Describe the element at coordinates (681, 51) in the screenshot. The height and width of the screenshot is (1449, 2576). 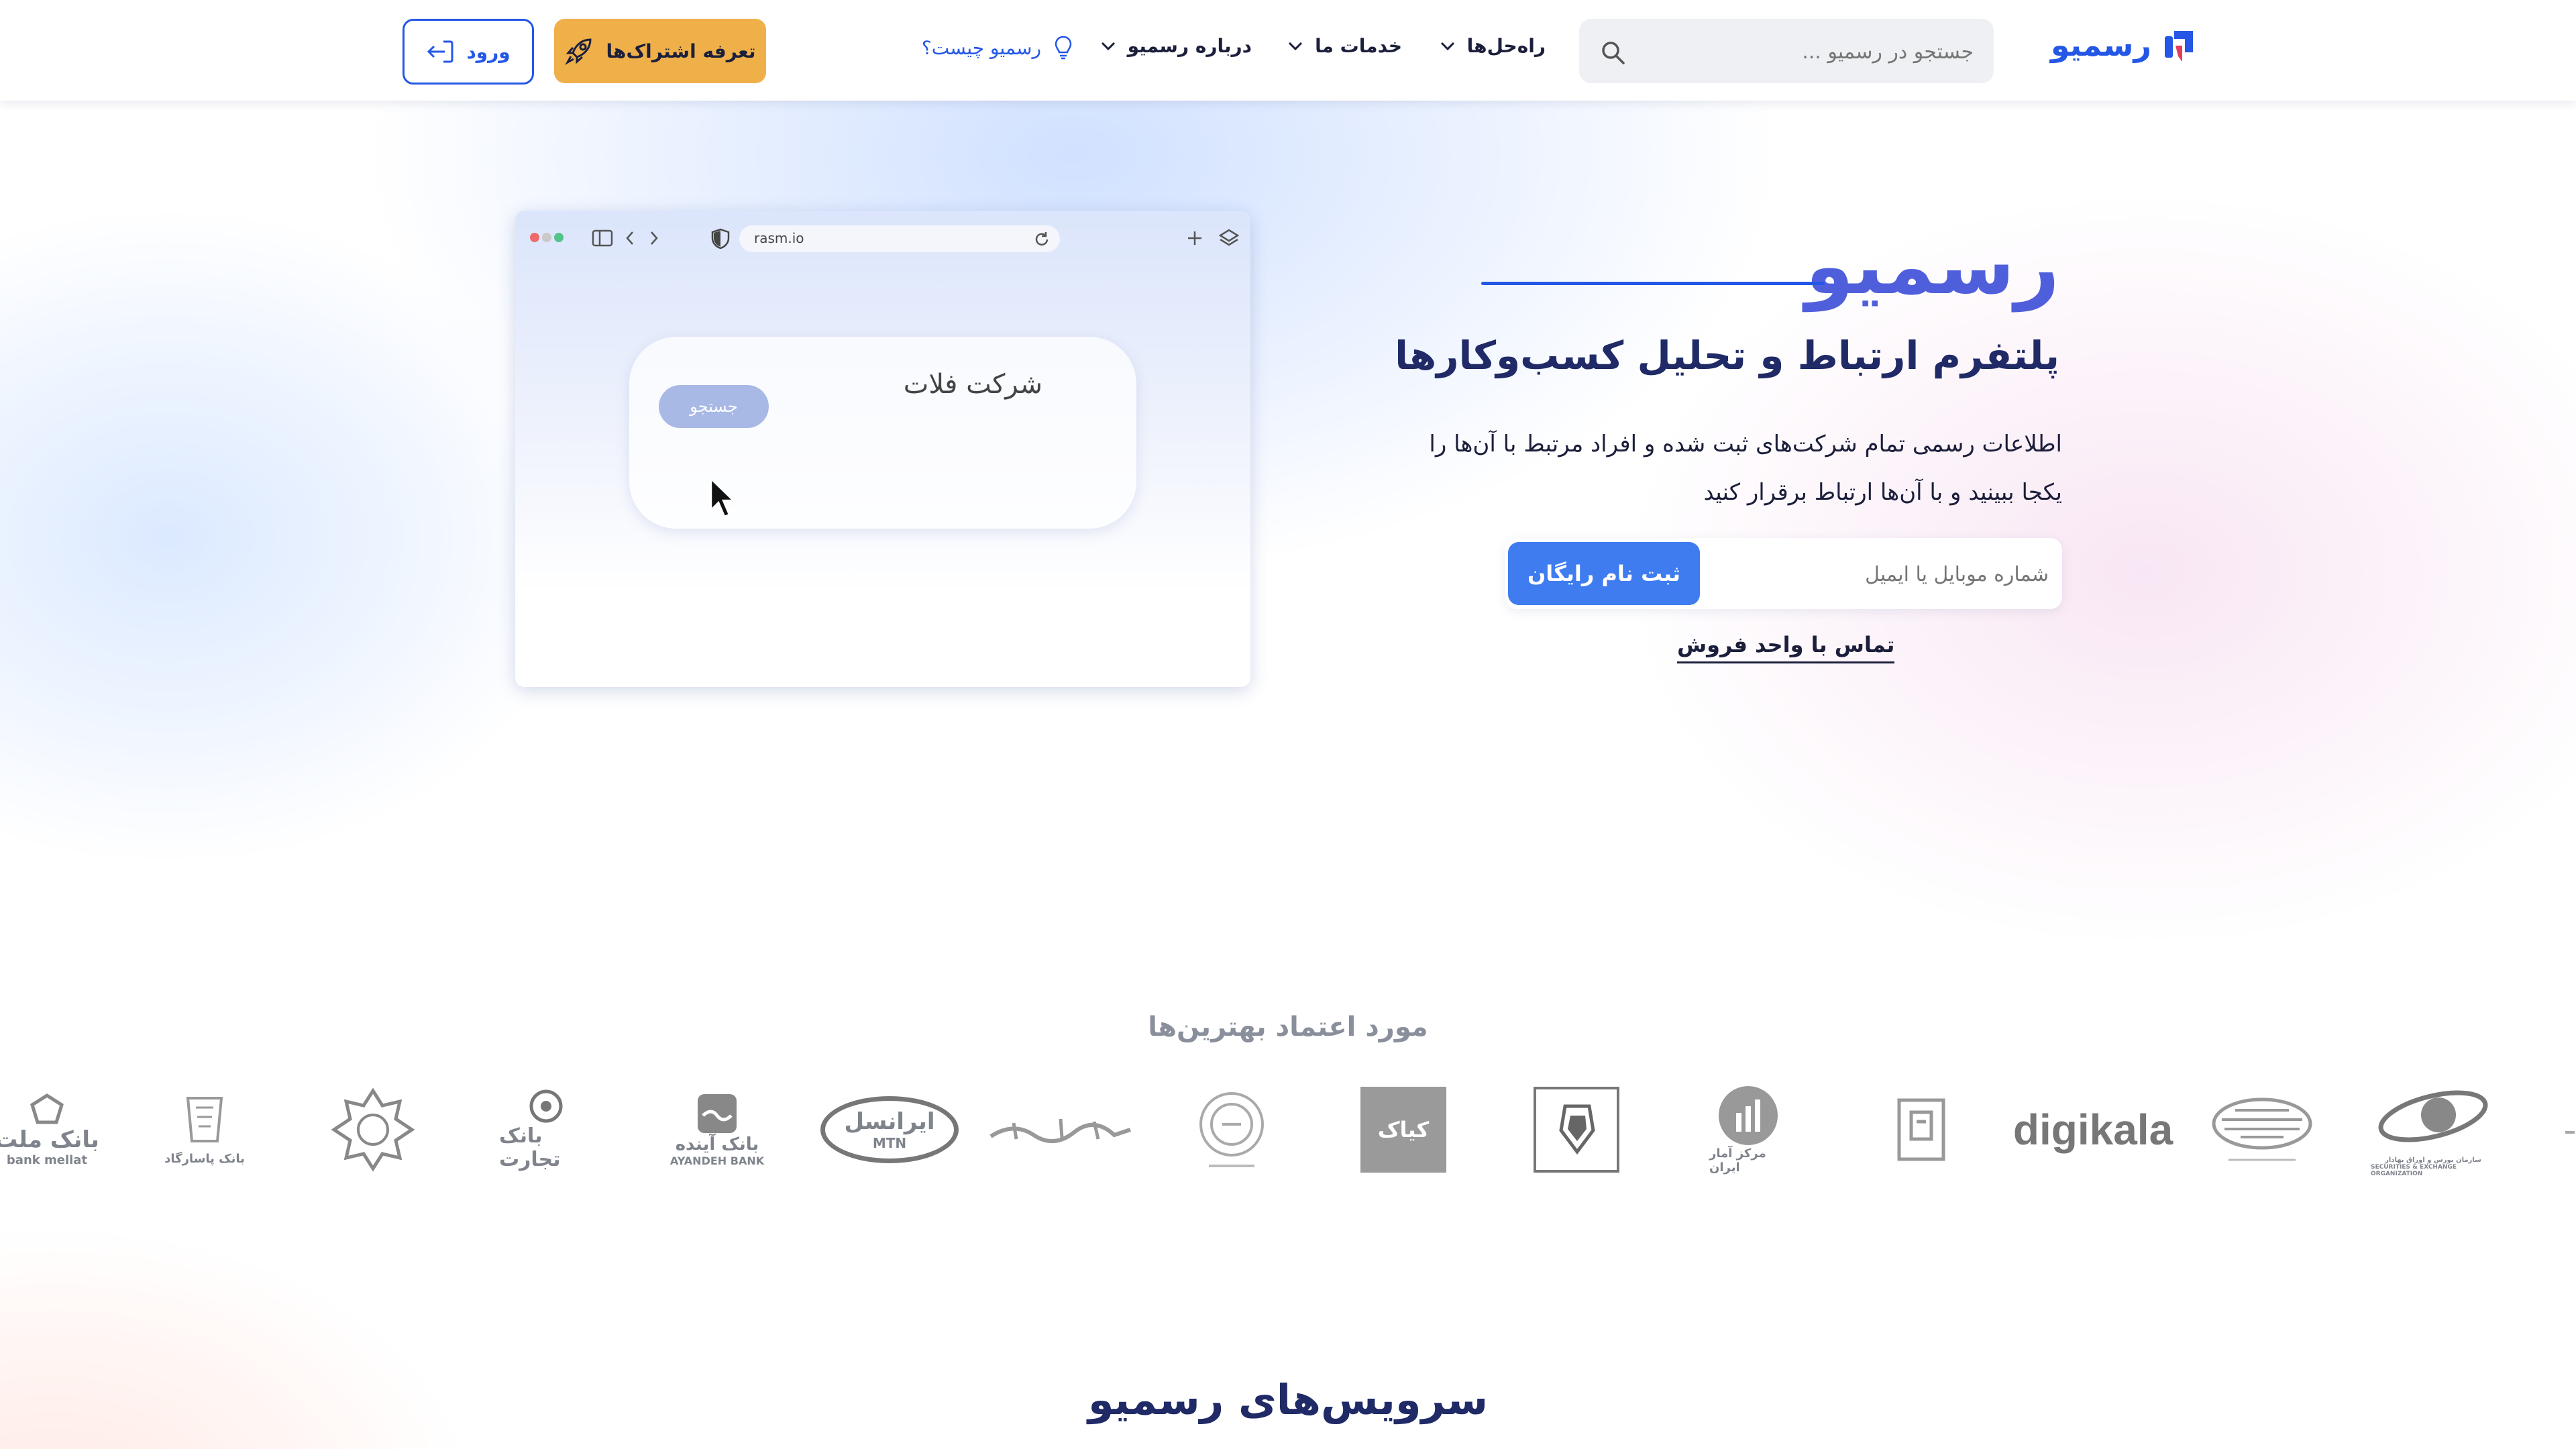
I see `subscription-button-label: تعرفه اشتراک‌ها` at that location.